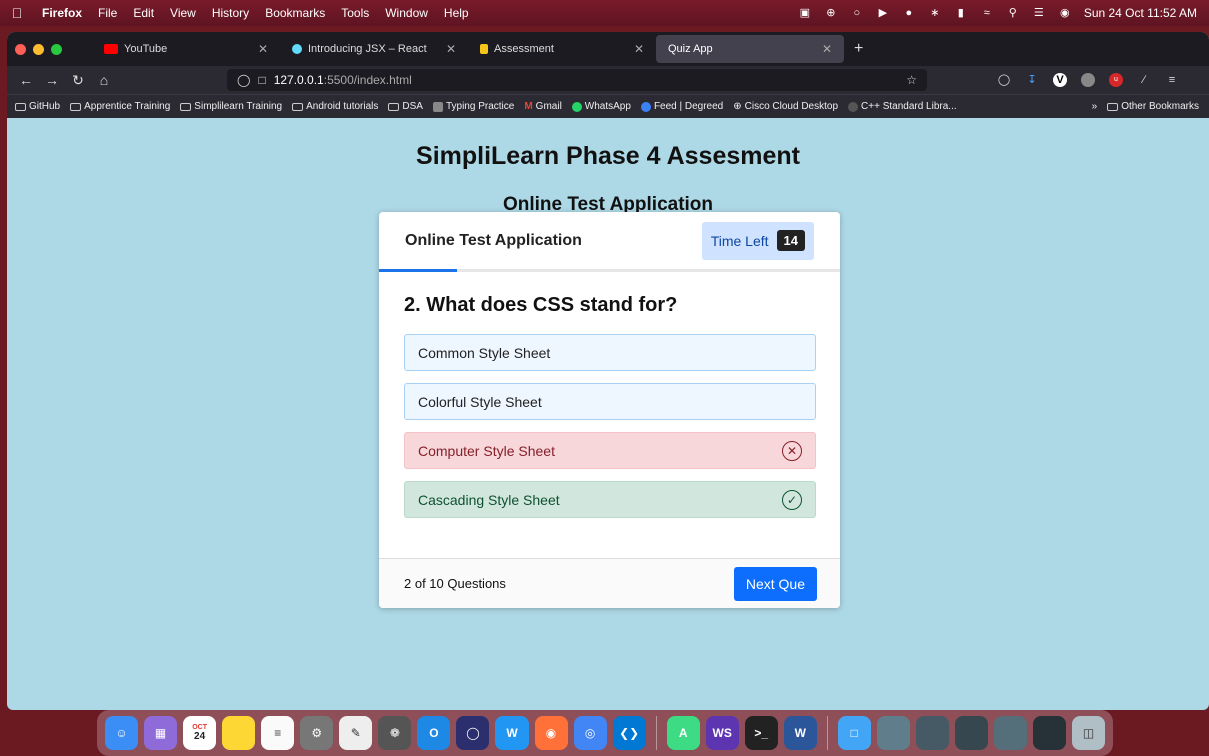 The image size is (1209, 756). Describe the element at coordinates (406, 13) in the screenshot. I see `menu-window: Window` at that location.